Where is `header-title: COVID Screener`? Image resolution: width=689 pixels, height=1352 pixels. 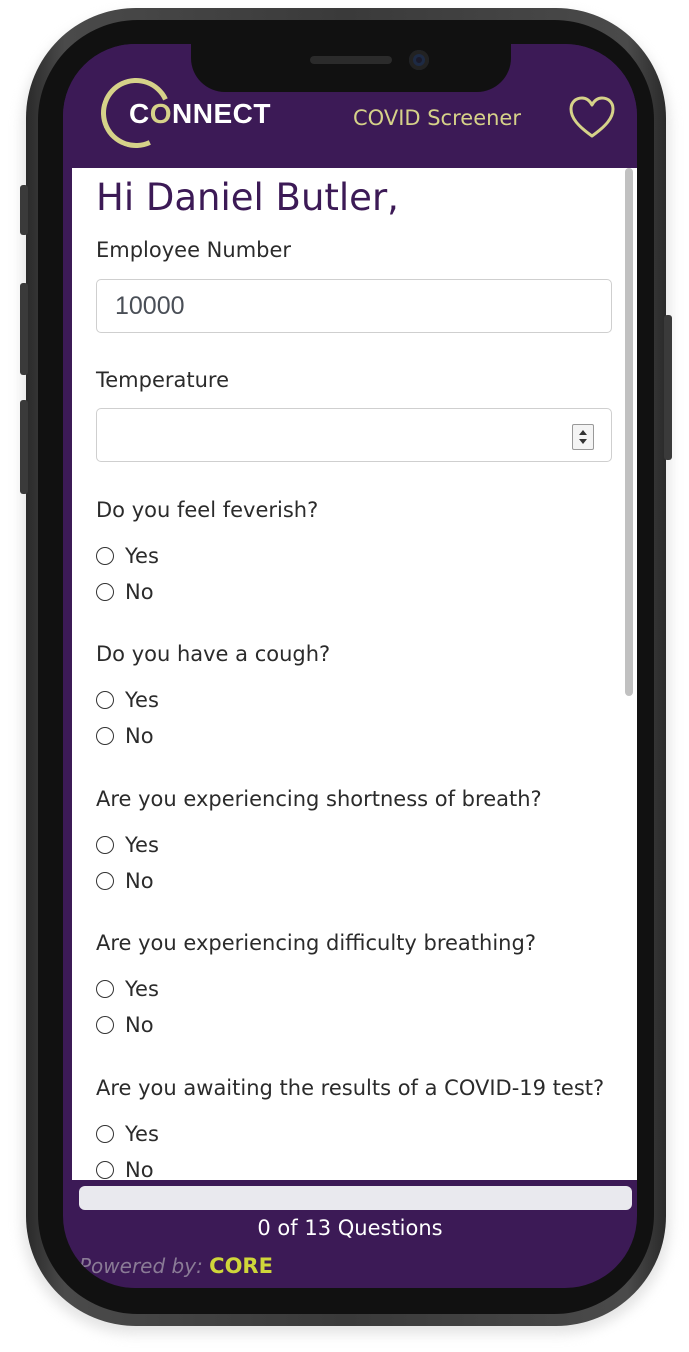
header-title: COVID Screener is located at coordinates (437, 118).